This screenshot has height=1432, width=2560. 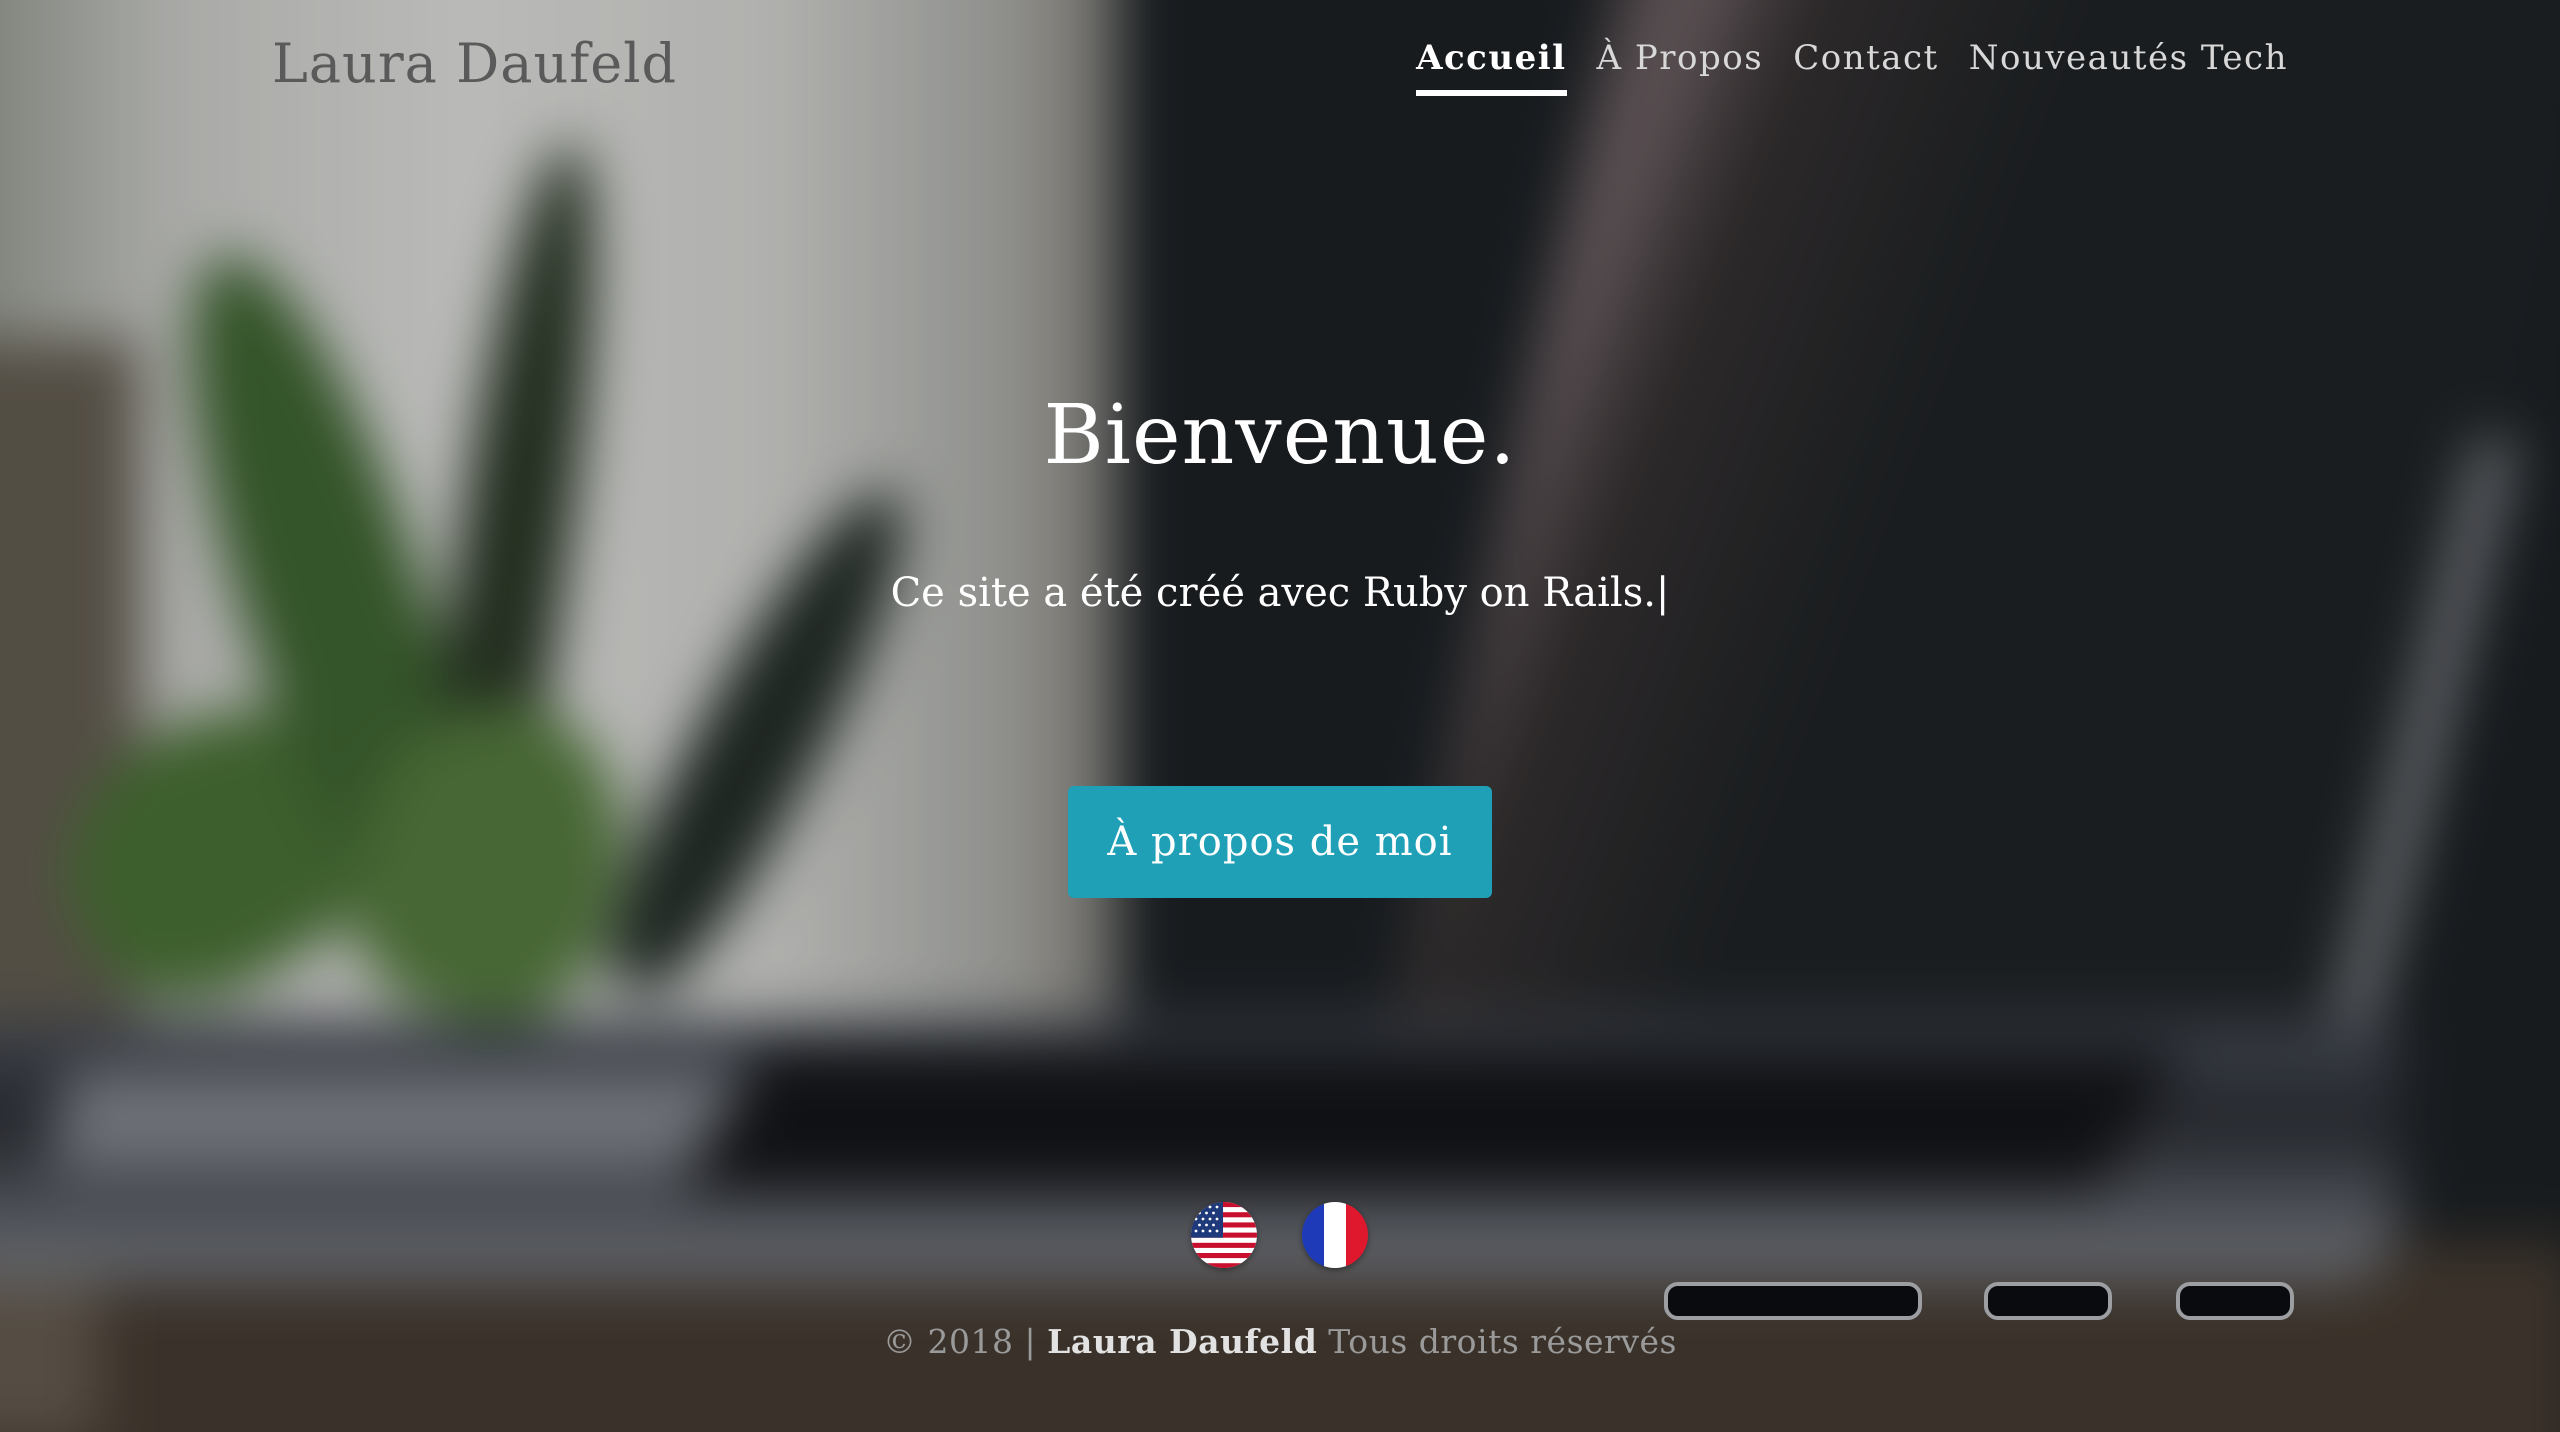 What do you see at coordinates (1335, 1235) in the screenshot?
I see `france-flag-icon` at bounding box center [1335, 1235].